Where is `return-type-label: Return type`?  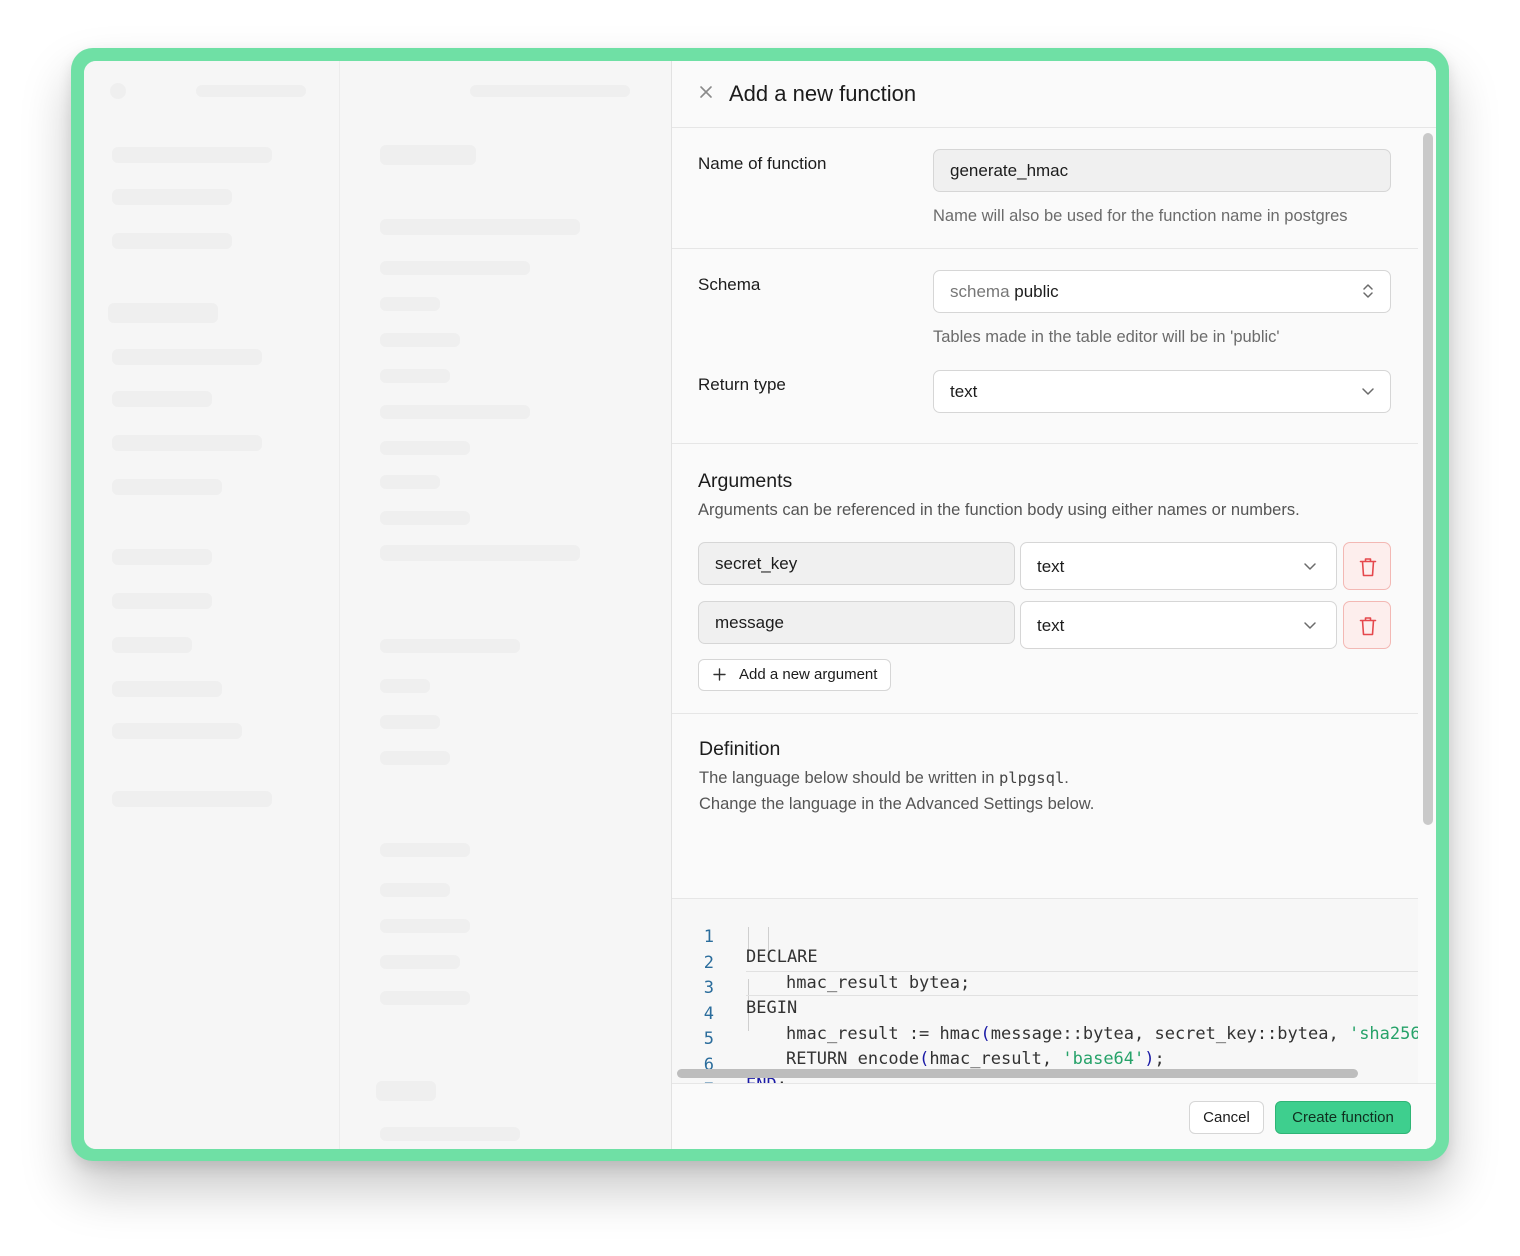
return-type-label: Return type is located at coordinates (742, 384).